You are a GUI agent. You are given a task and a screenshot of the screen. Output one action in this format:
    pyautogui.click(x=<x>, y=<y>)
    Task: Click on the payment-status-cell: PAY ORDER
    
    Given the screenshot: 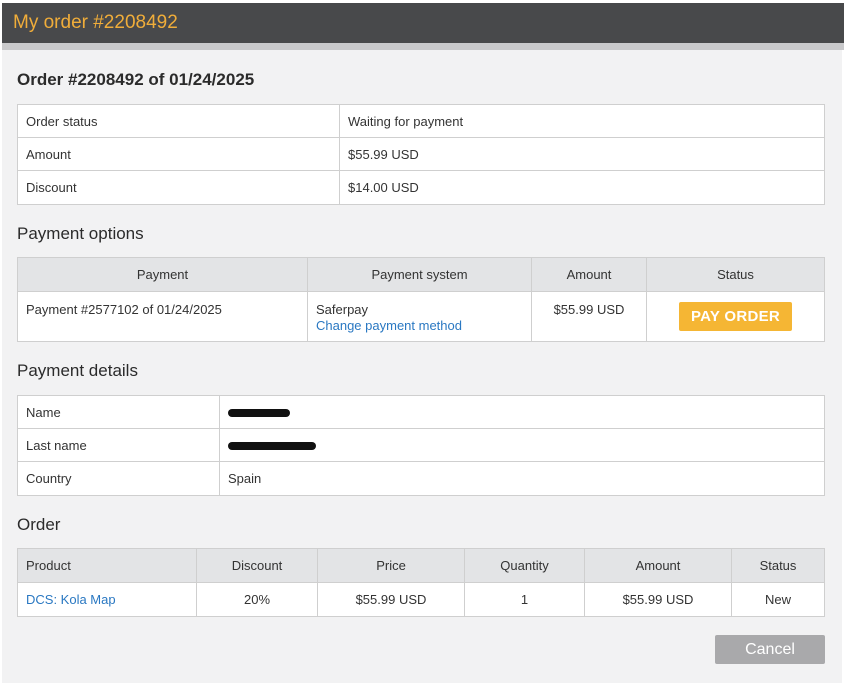 What is the action you would take?
    pyautogui.click(x=735, y=316)
    